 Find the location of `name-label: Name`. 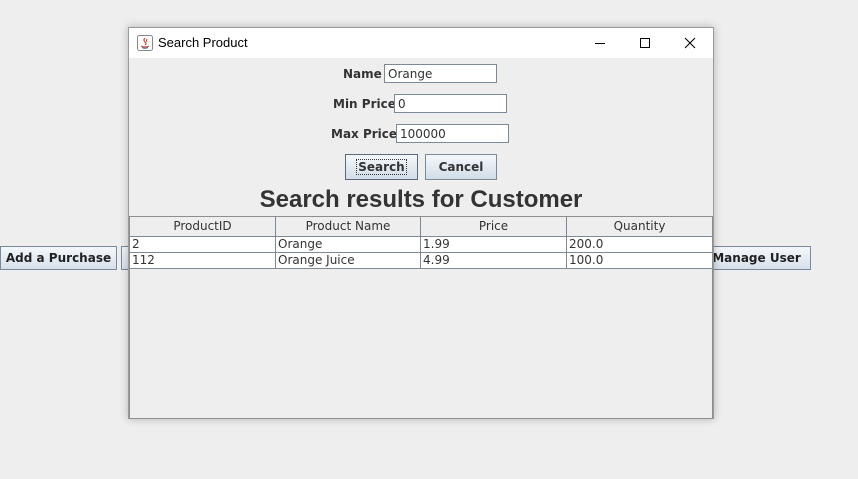

name-label: Name is located at coordinates (362, 74).